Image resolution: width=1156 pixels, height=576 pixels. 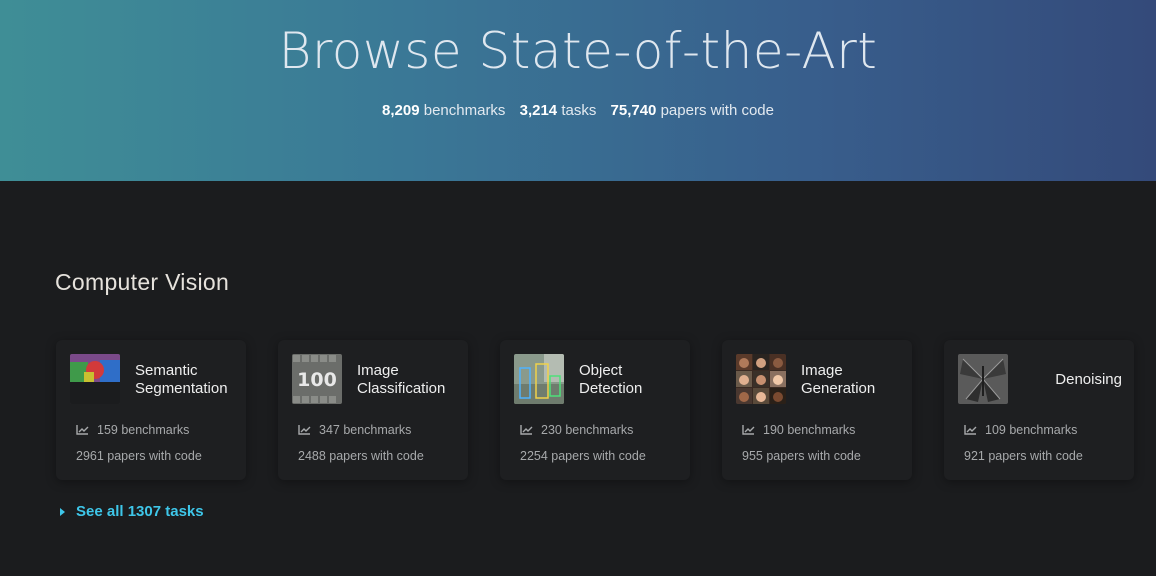 I want to click on stat-number: 75,740, so click(x=633, y=110).